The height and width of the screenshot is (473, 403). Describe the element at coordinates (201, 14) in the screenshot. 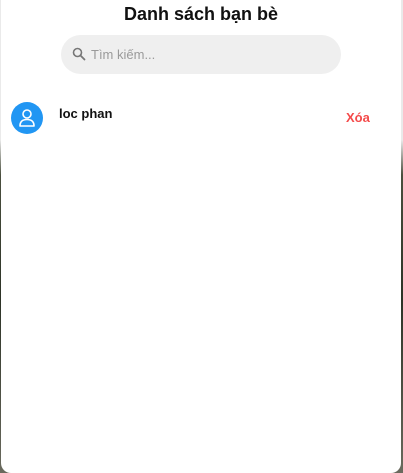

I see `dialog-title: Danh sách bạn bè` at that location.